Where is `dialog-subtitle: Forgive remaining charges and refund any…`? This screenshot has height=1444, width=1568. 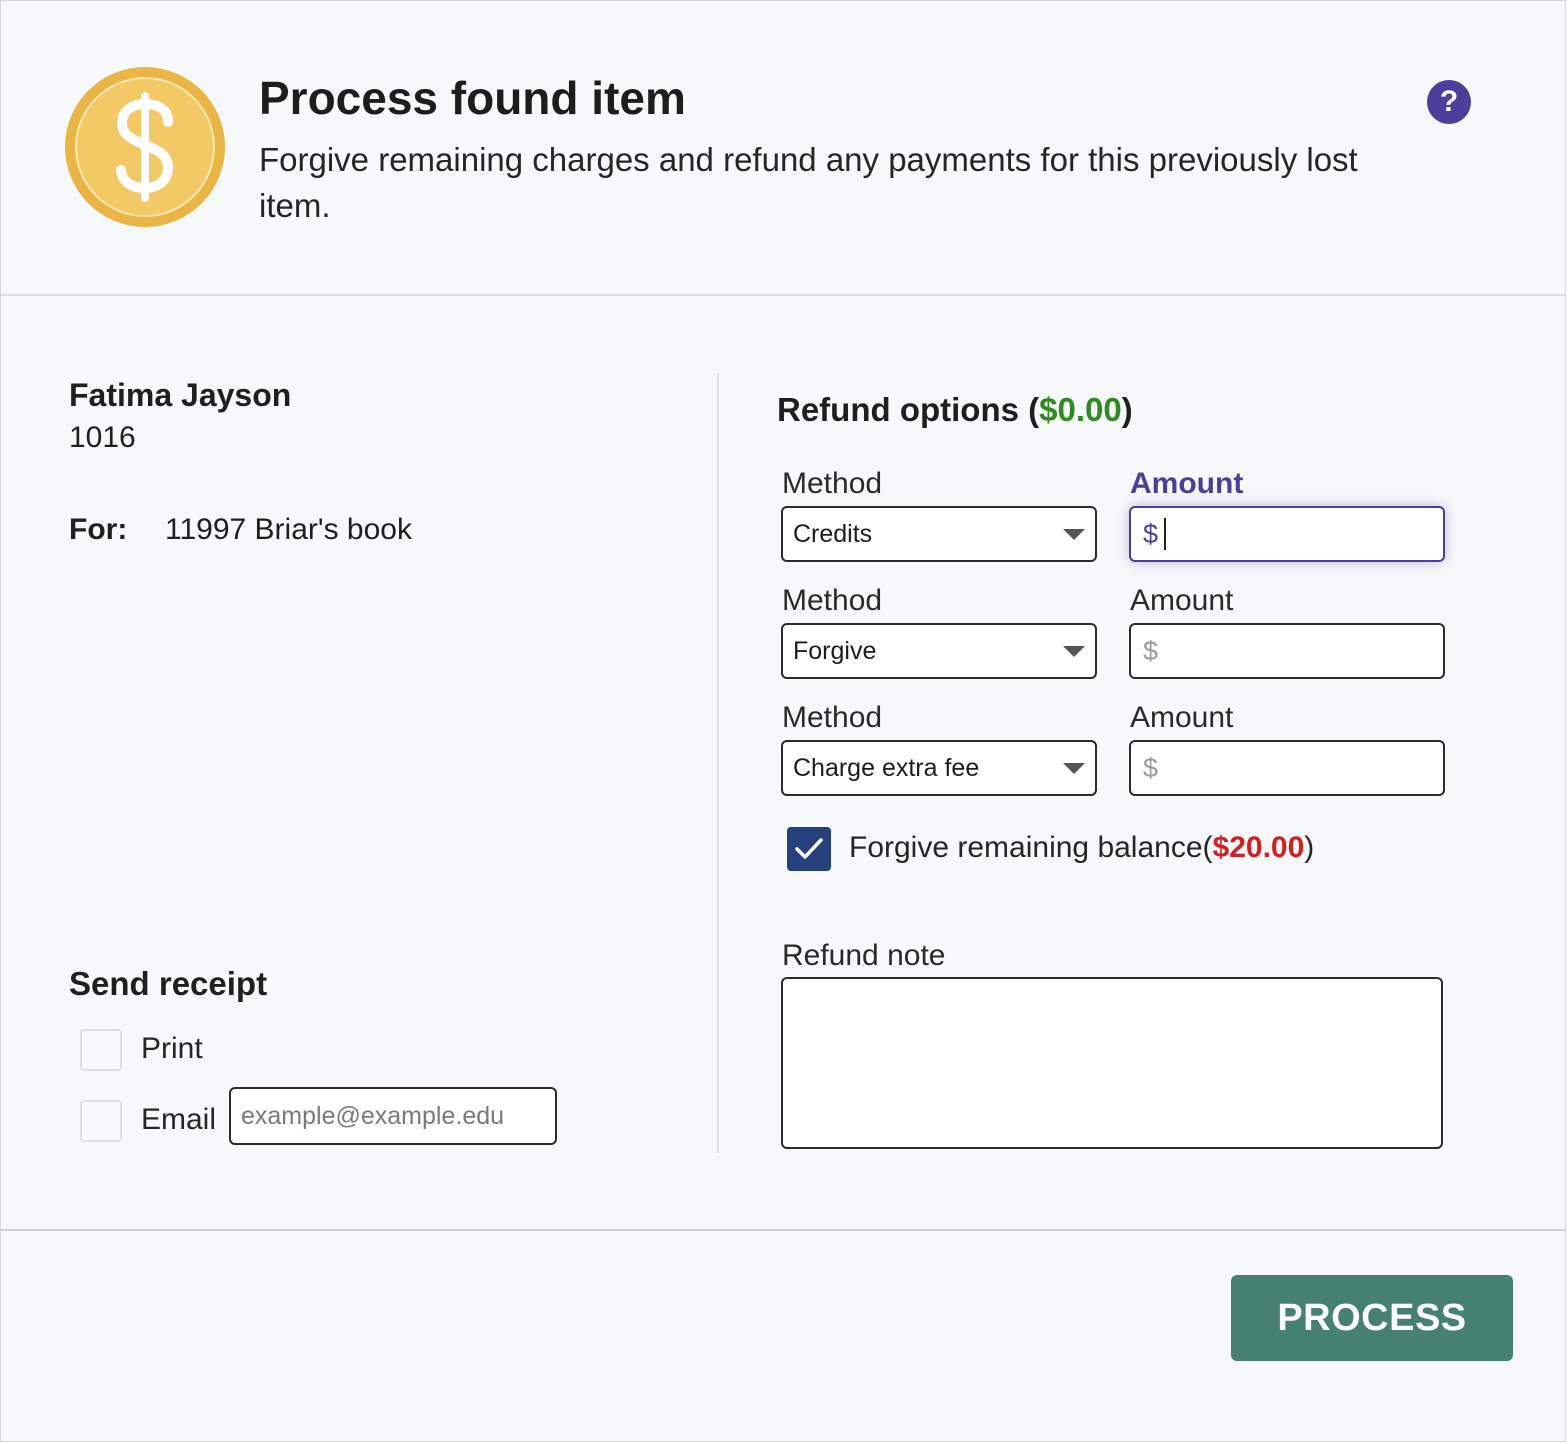 dialog-subtitle: Forgive remaining charges and refund any… is located at coordinates (808, 182).